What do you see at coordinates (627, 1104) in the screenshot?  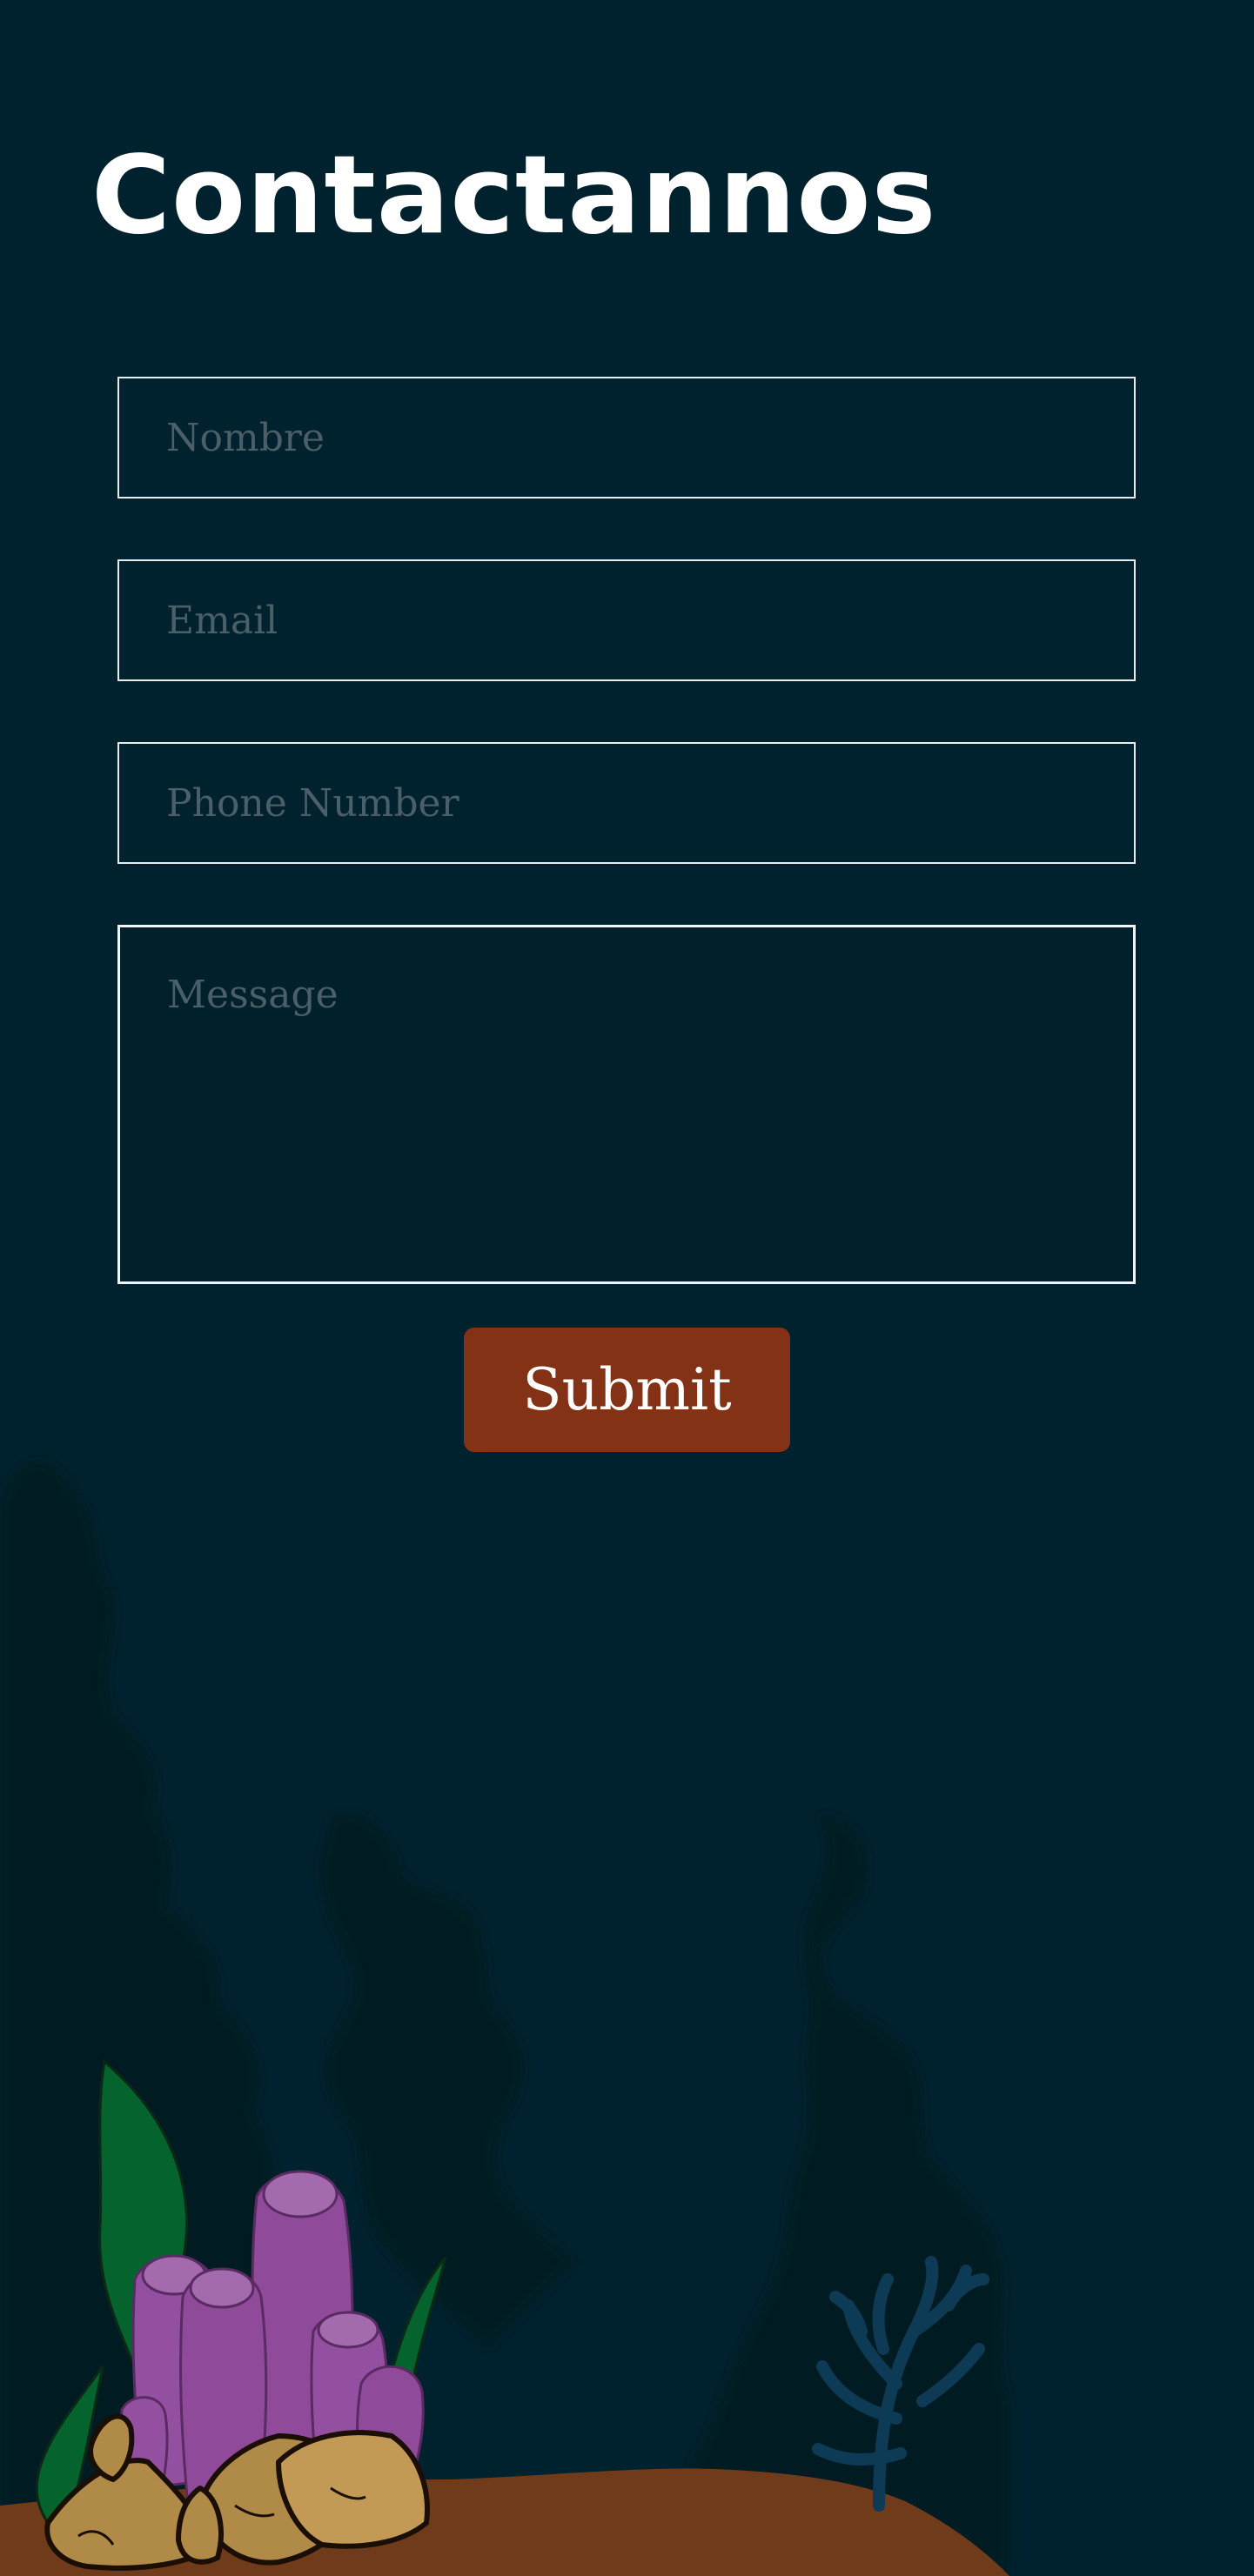 I see `message-field` at bounding box center [627, 1104].